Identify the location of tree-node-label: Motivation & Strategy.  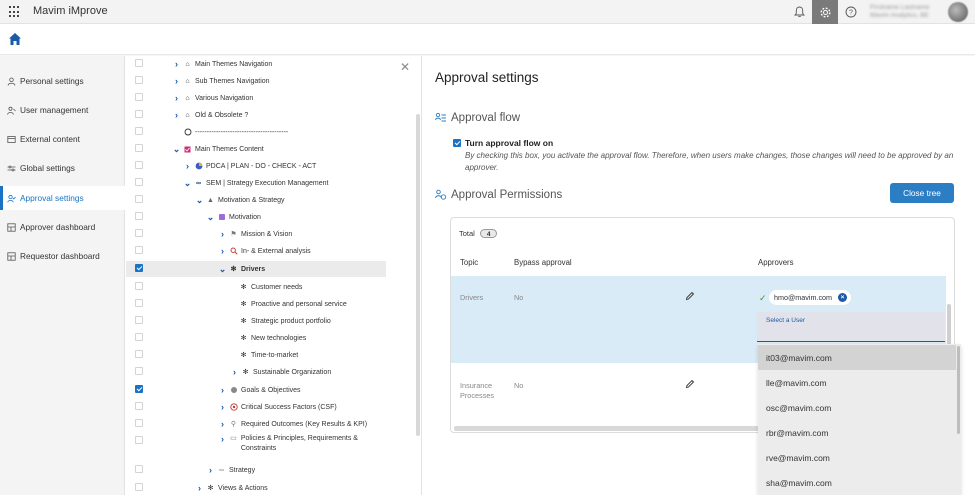
(251, 200).